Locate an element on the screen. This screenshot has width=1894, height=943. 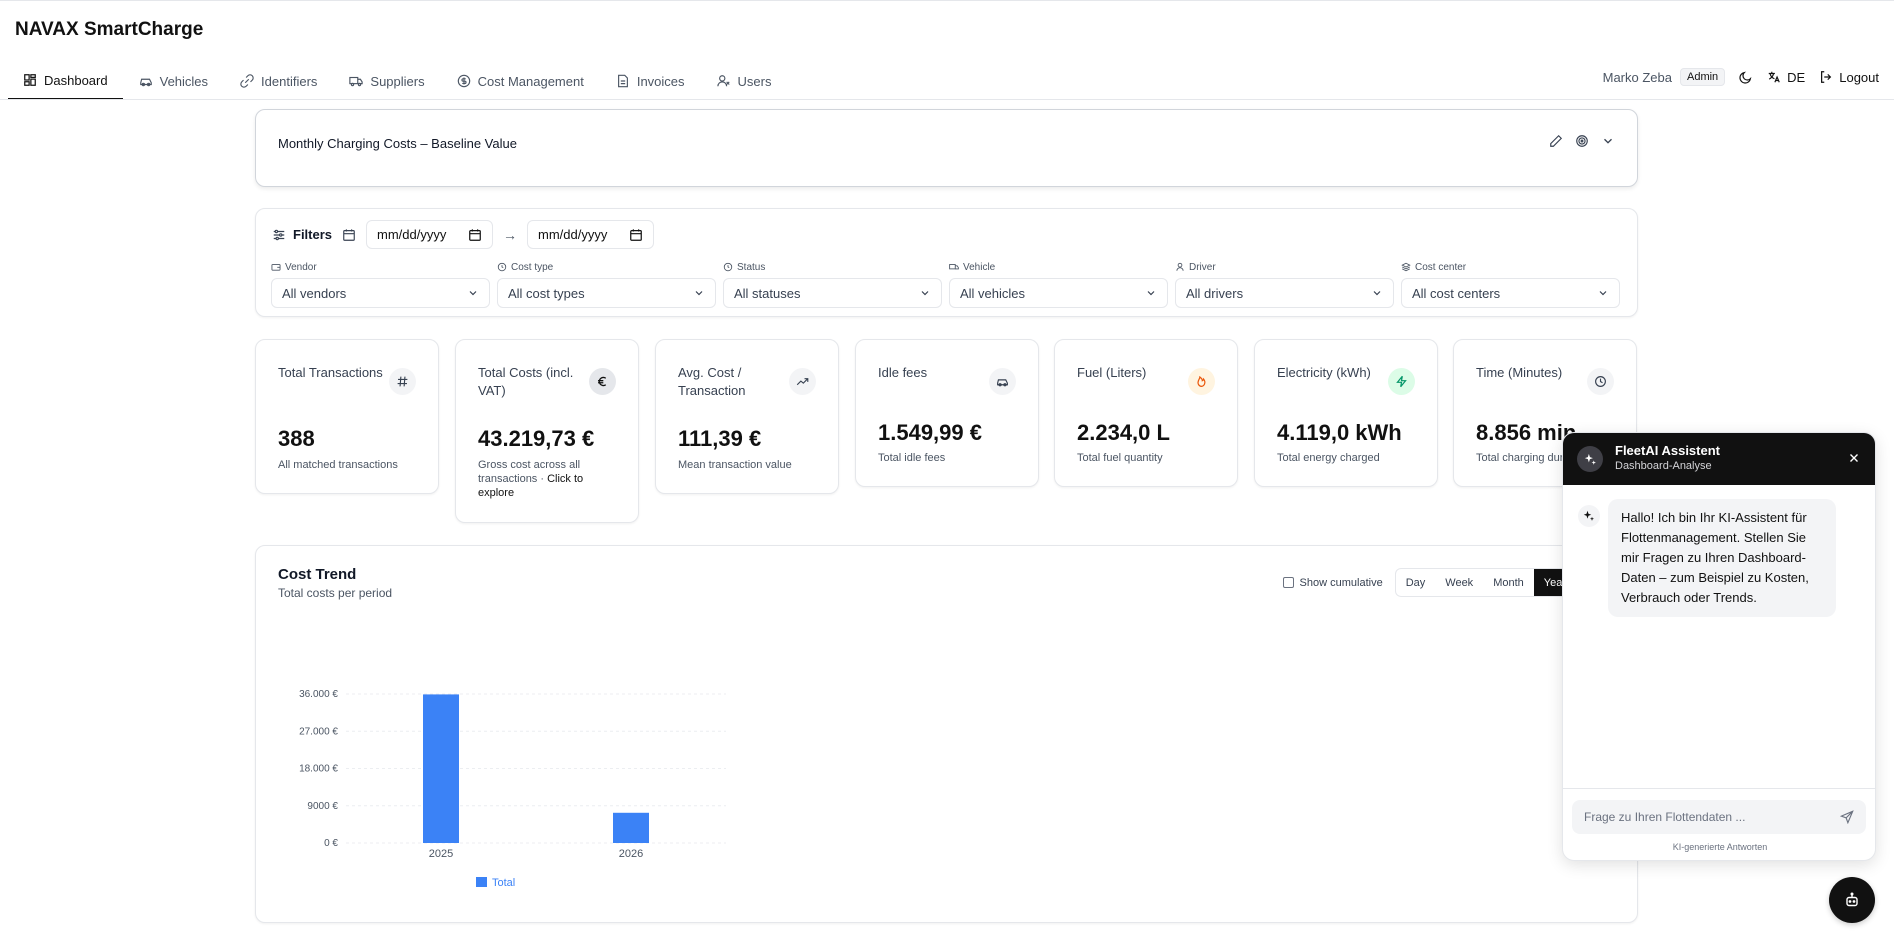
nav-dashboard: Dashboard is located at coordinates (65, 81).